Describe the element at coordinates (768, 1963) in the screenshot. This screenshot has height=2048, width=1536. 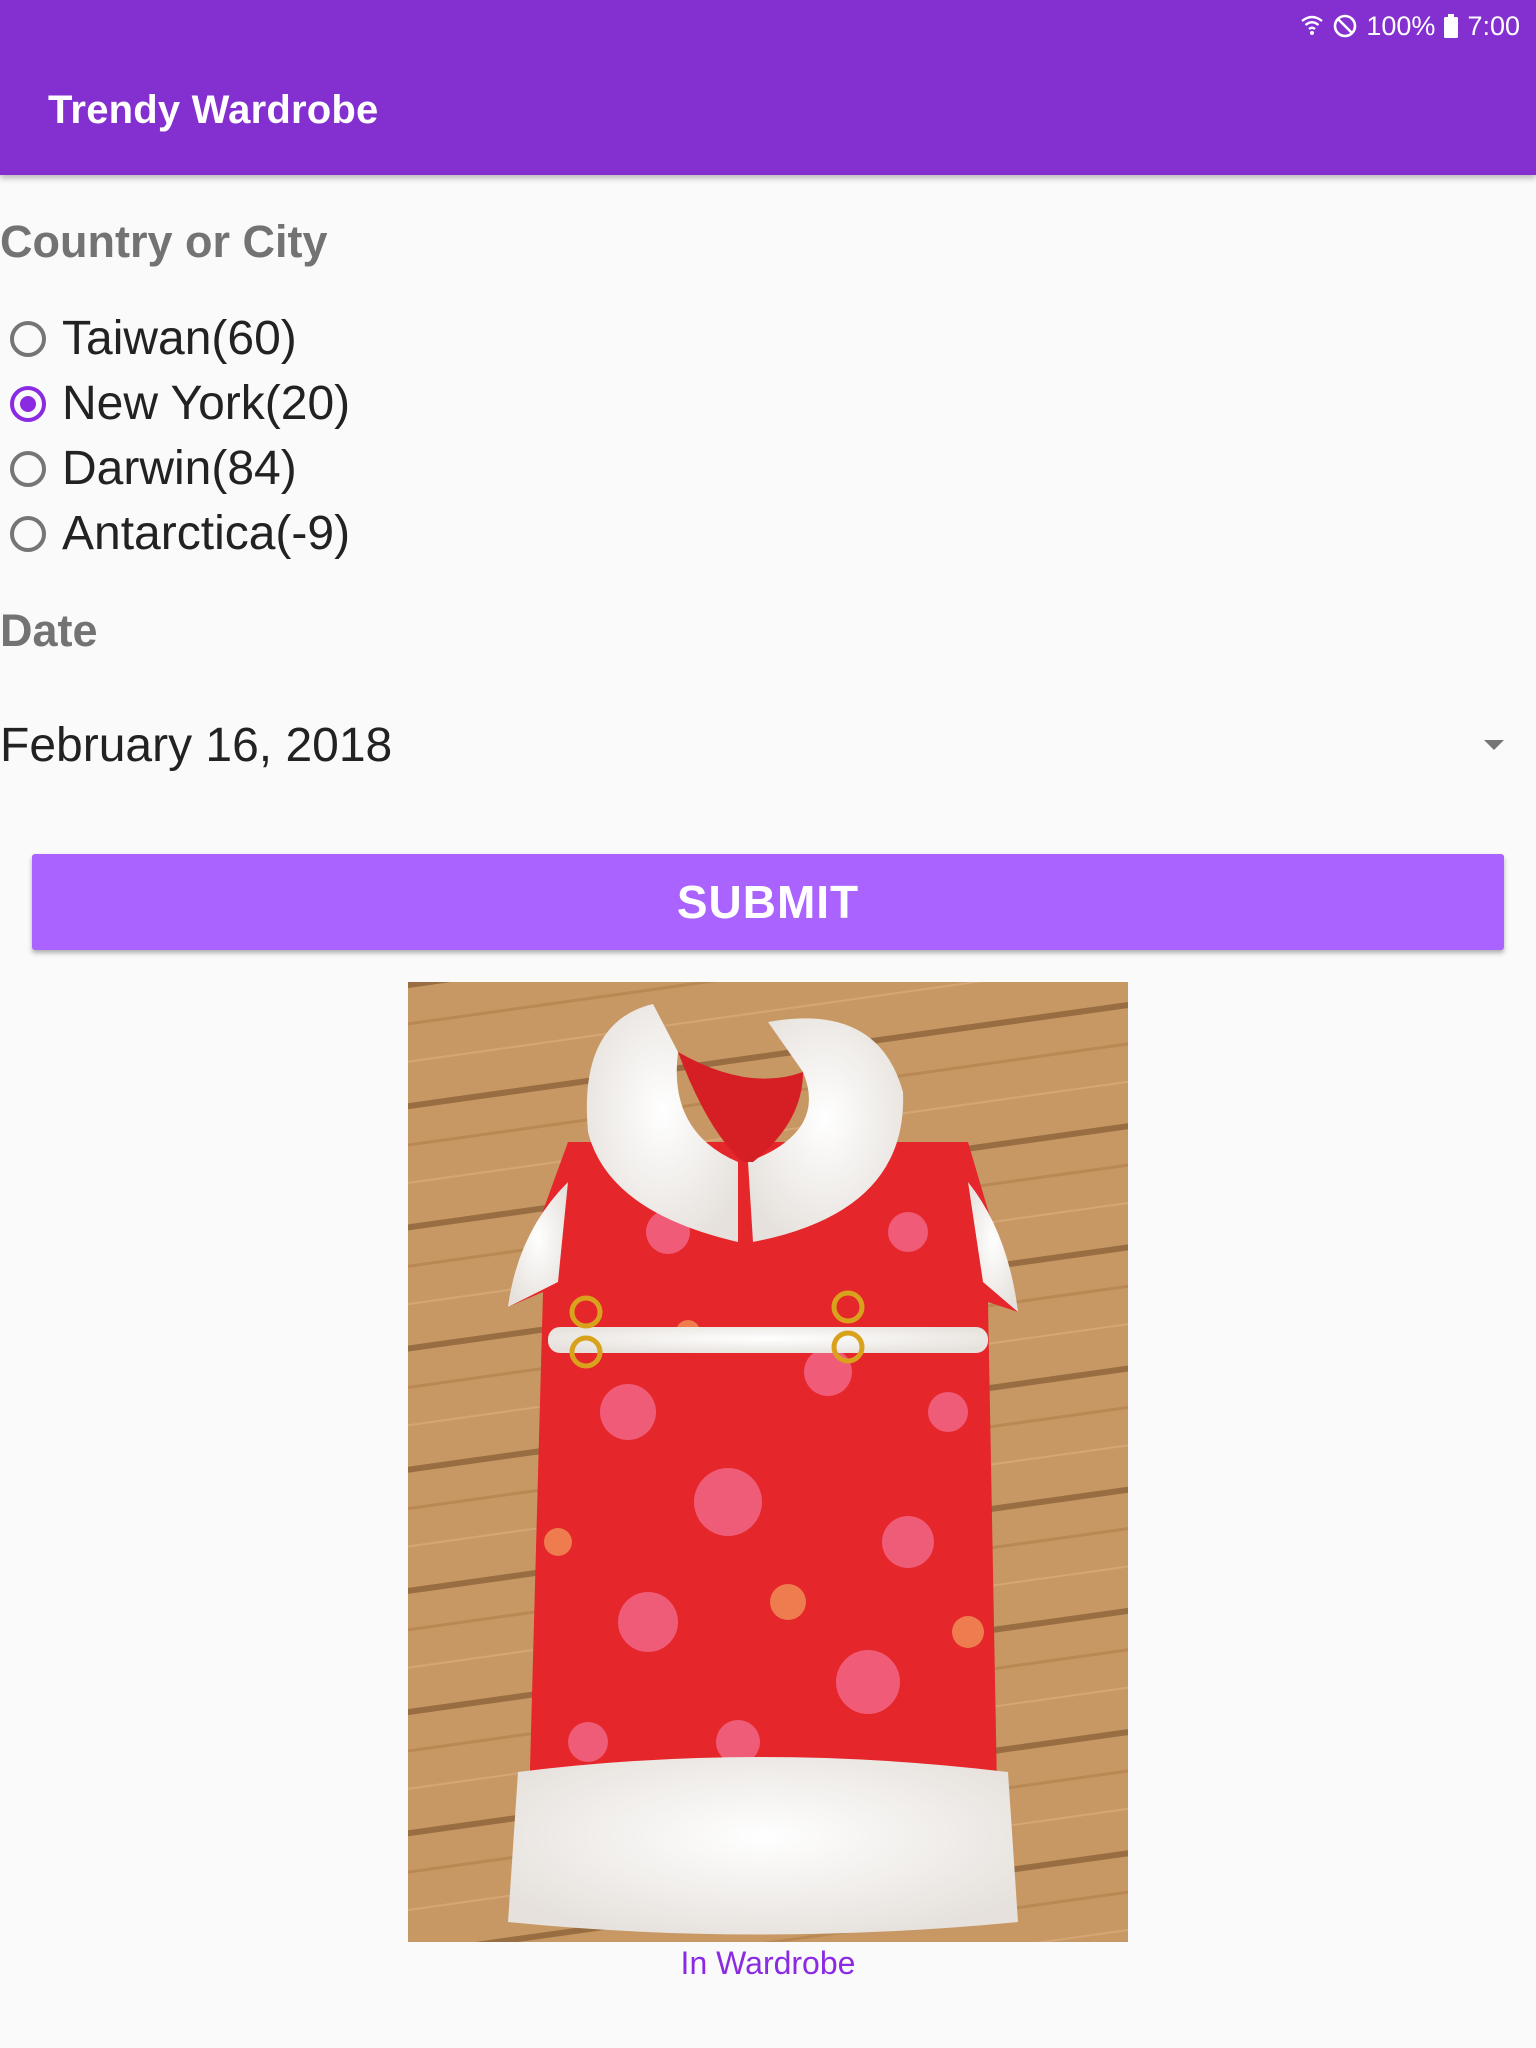
I see `wardrobe-caption: In Wardrobe` at that location.